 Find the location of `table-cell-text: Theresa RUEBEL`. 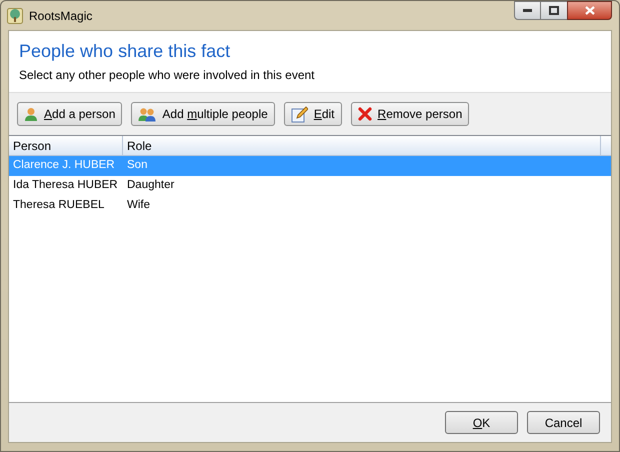

table-cell-text: Theresa RUEBEL is located at coordinates (59, 206).